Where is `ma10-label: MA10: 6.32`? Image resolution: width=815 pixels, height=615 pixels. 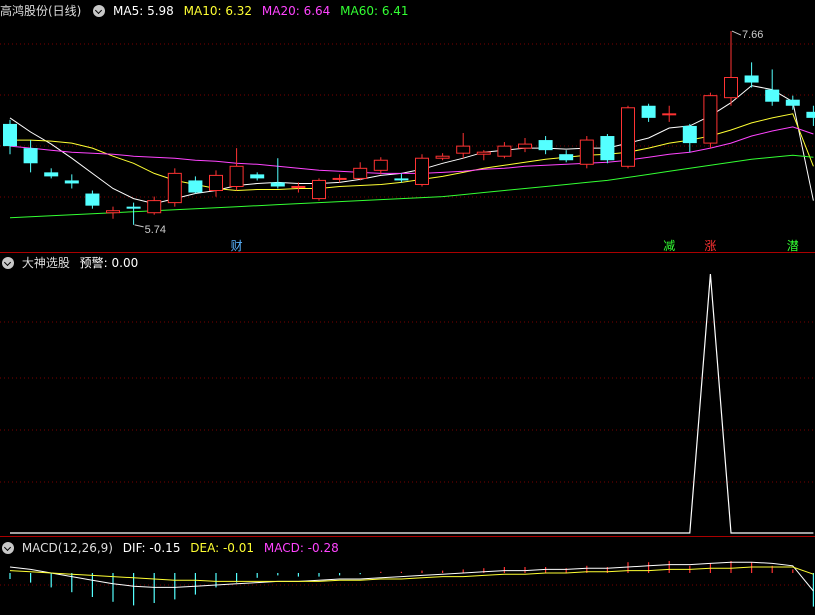
ma10-label: MA10: 6.32 is located at coordinates (218, 11).